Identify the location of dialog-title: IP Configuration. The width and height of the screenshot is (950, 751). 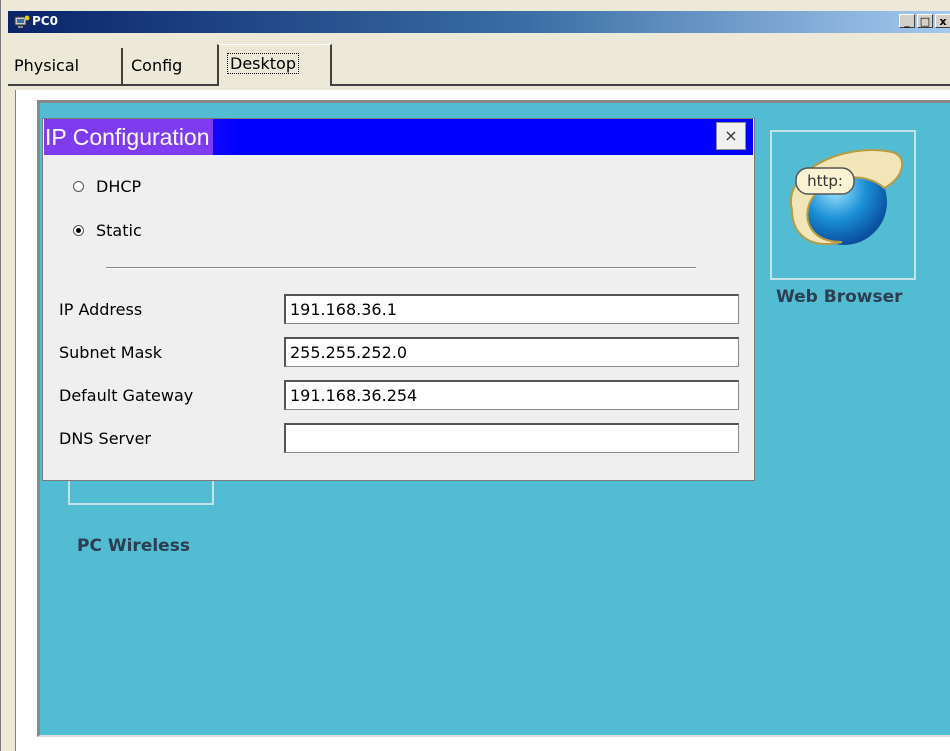
(128, 137).